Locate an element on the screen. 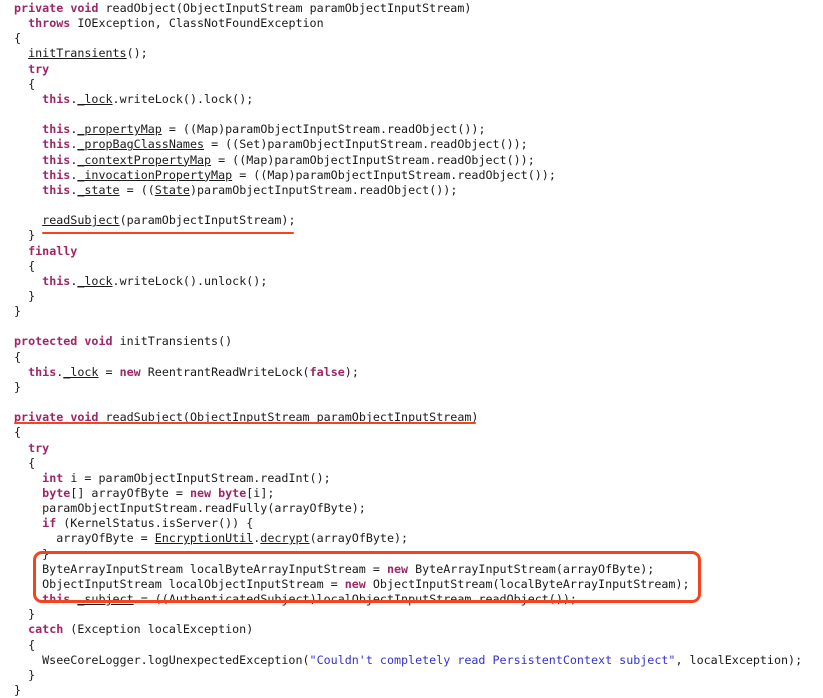  code-token: (Exception localException) is located at coordinates (158, 629).